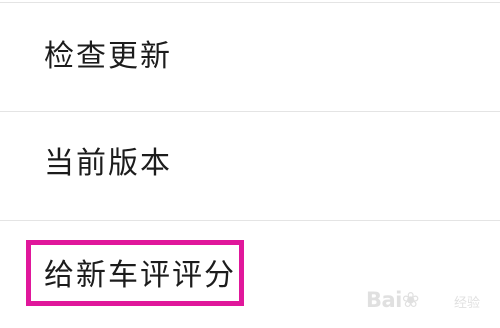 This screenshot has width=500, height=328. I want to click on paw-icon: ❀, so click(410, 300).